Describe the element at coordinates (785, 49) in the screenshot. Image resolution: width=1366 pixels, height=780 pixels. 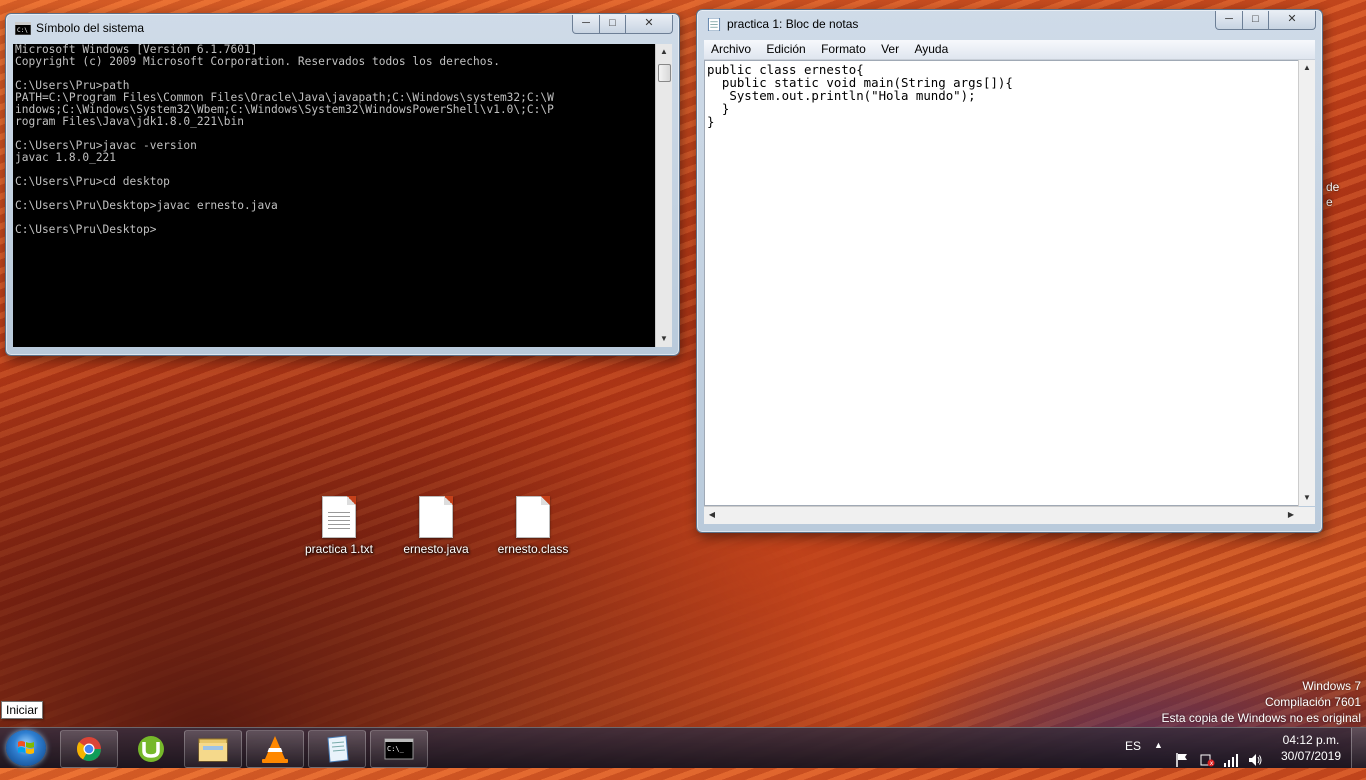
I see `menu-edicion: Edición` at that location.